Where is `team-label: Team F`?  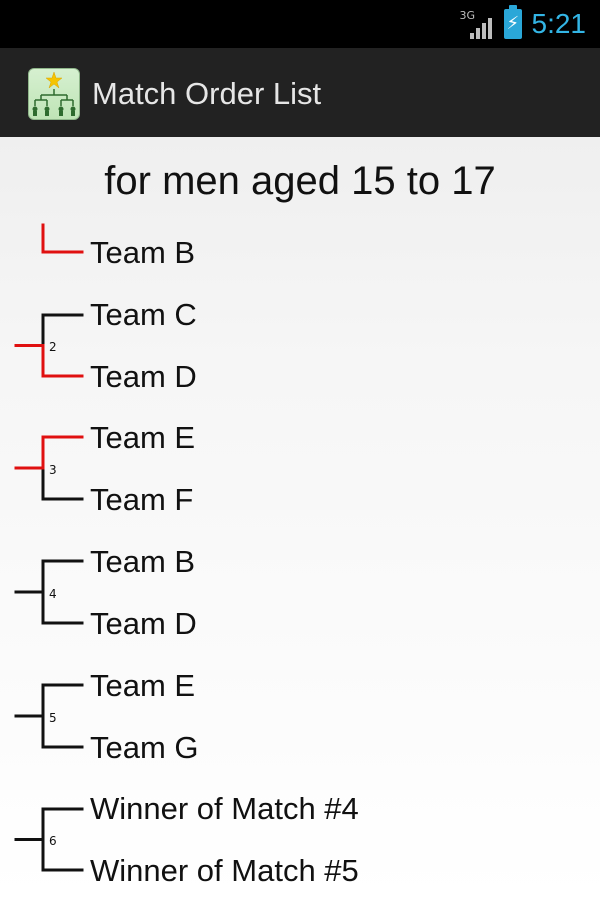
team-label: Team F is located at coordinates (142, 499).